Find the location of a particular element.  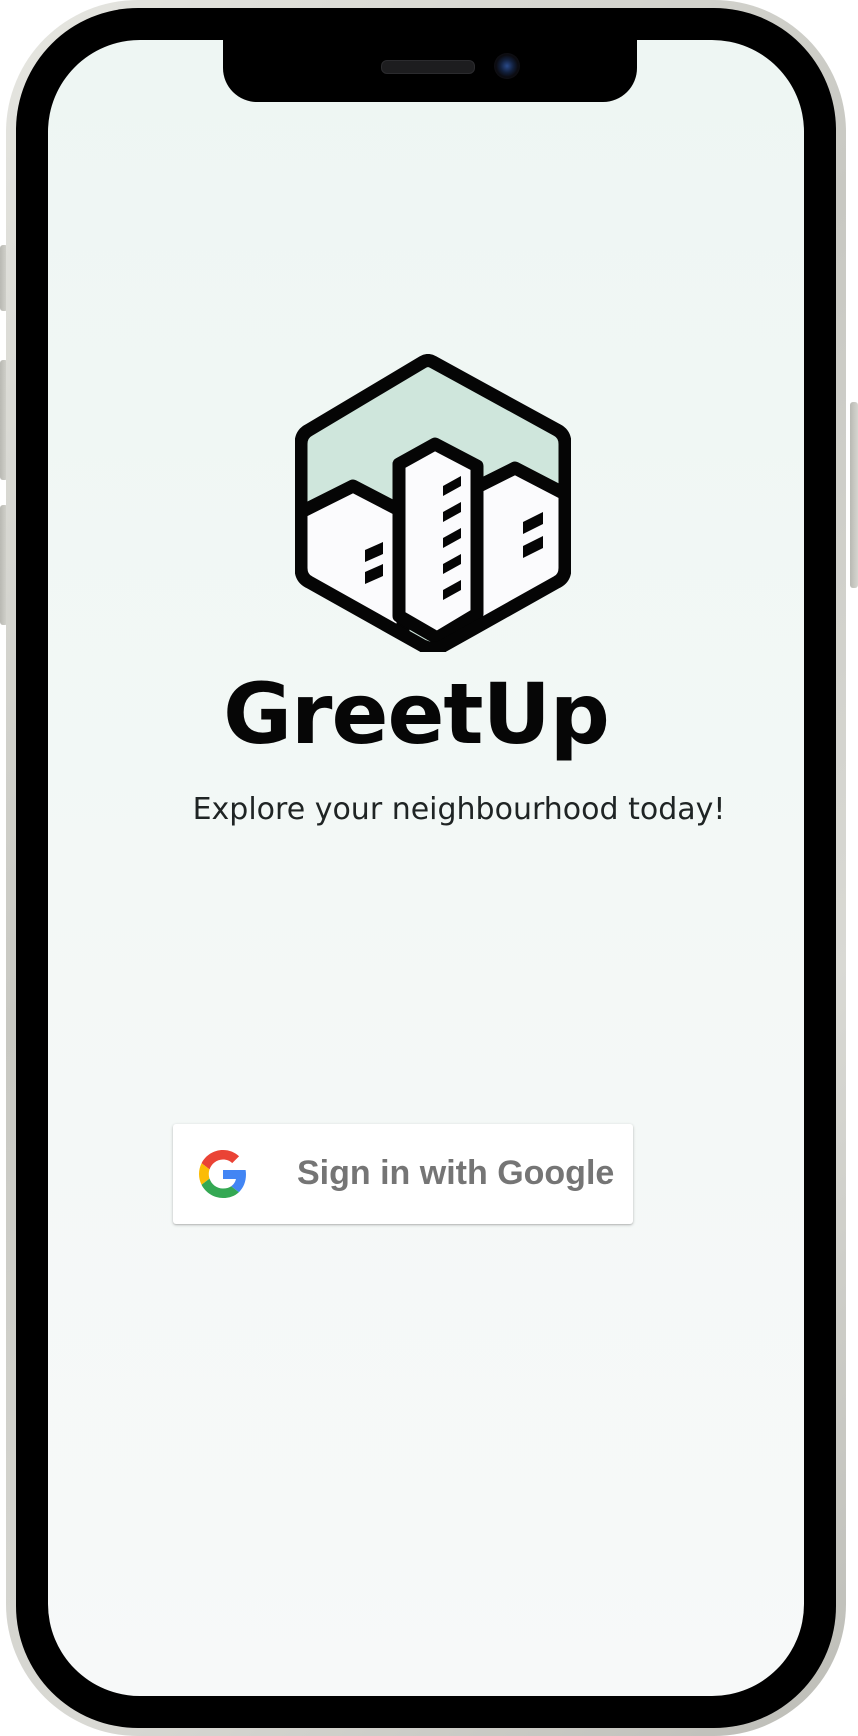

google-g-icon is located at coordinates (222, 1174).